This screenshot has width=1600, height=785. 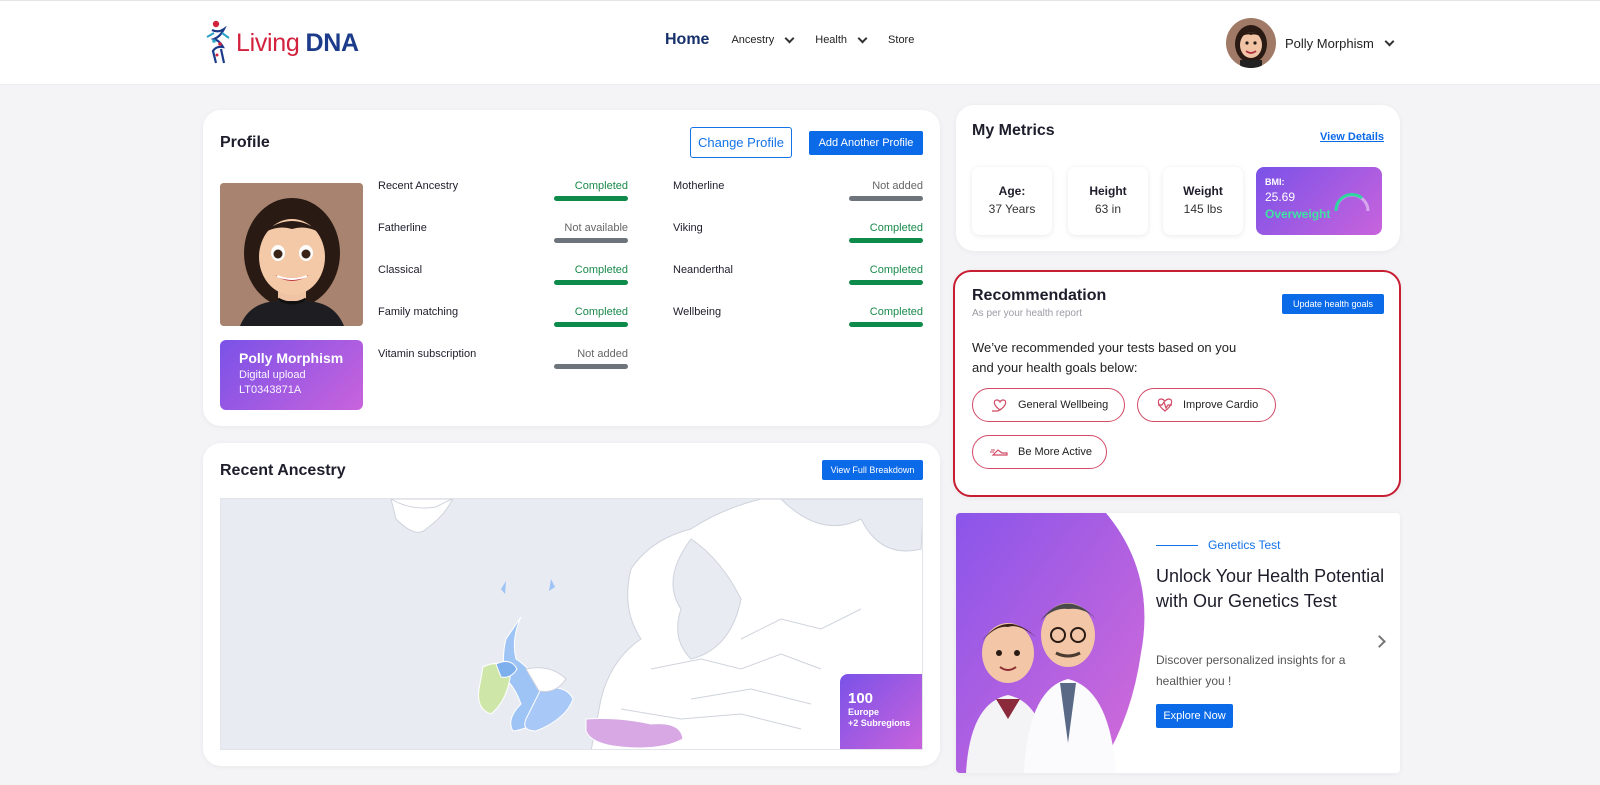 What do you see at coordinates (1012, 209) in the screenshot?
I see `age-value: 37 Years` at bounding box center [1012, 209].